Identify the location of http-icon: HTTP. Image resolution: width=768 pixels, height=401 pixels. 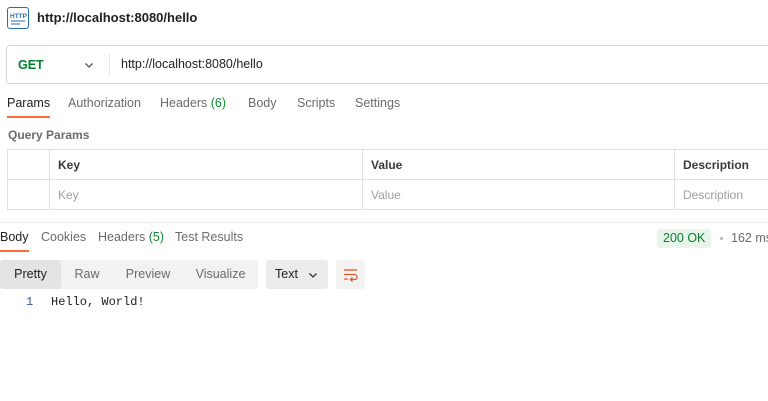
(18, 18).